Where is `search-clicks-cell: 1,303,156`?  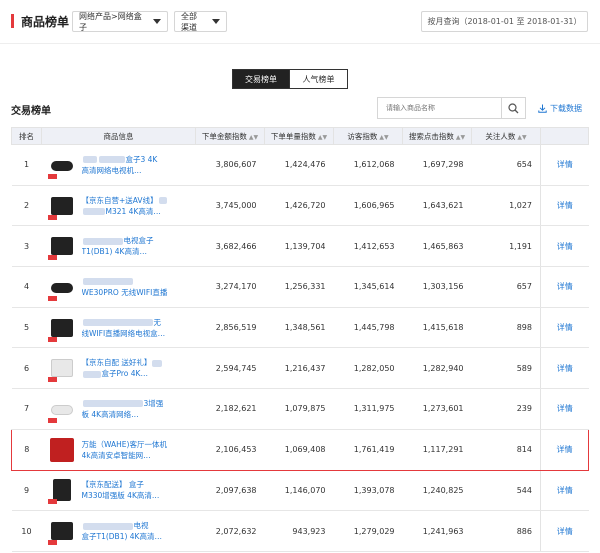
search-clicks-cell: 1,303,156 is located at coordinates (437, 287).